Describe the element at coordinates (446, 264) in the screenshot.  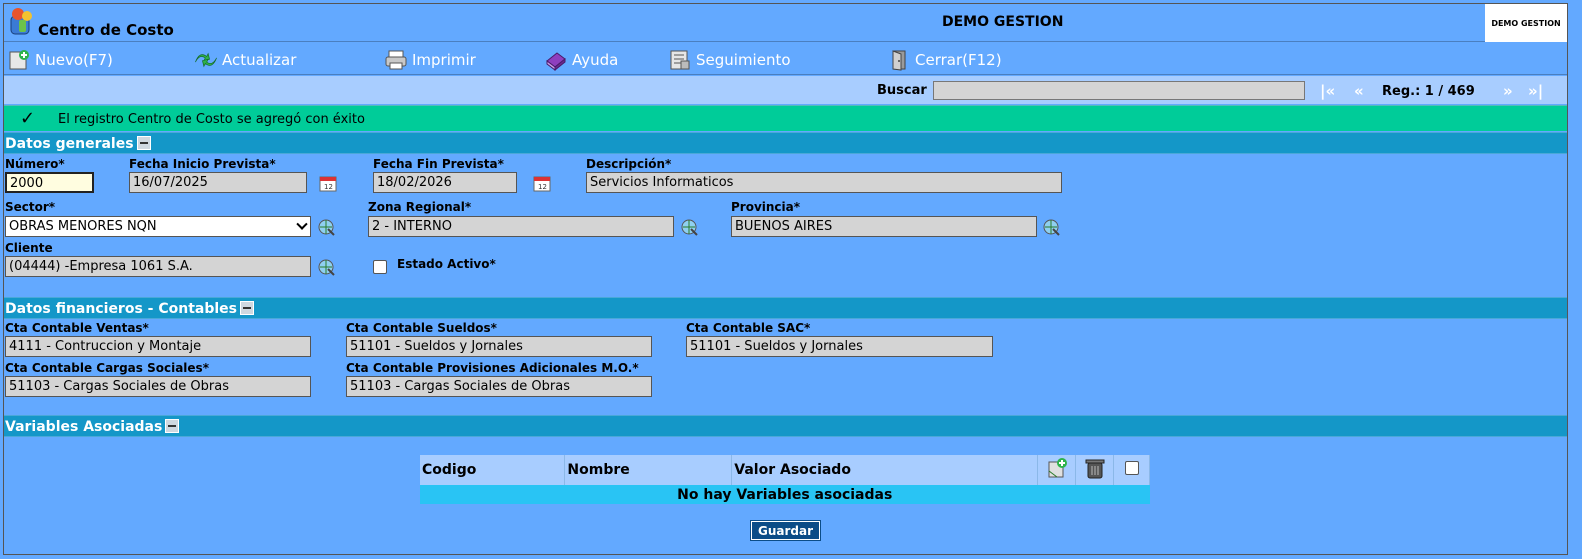
I see `estado-activo-label: Estado Activo*` at that location.